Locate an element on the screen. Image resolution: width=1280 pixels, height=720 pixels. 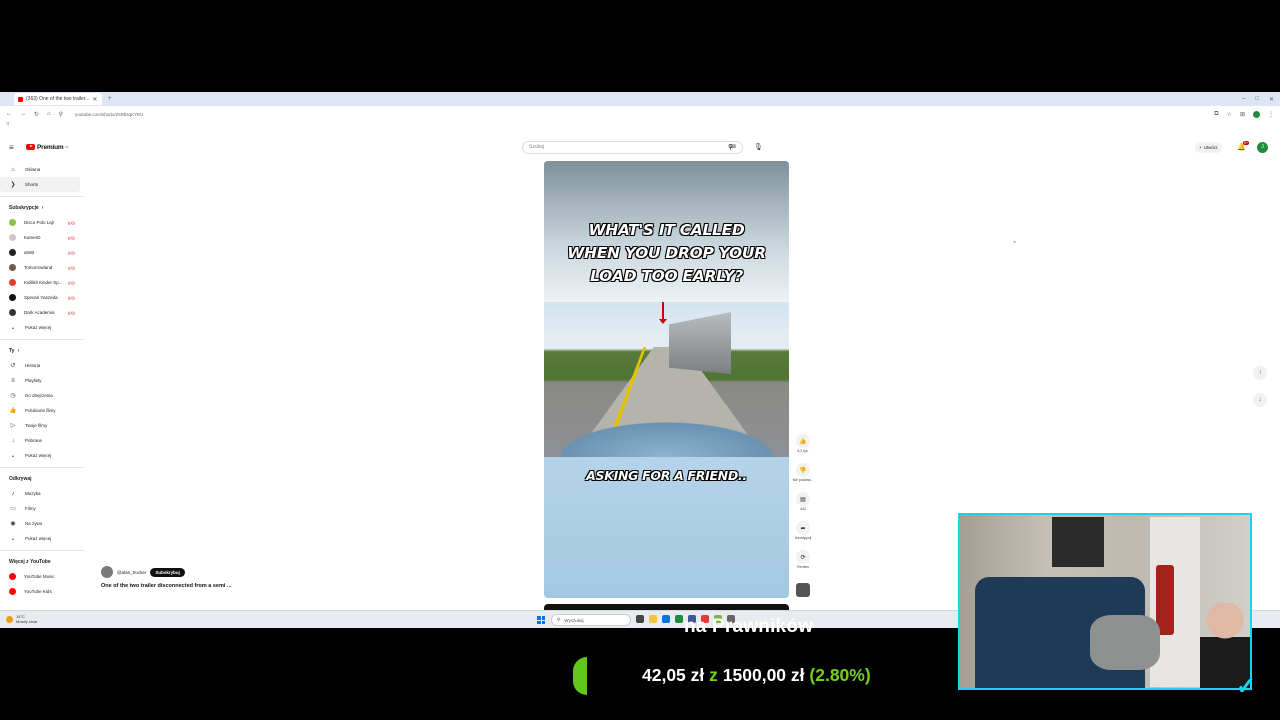
subscription-item: YouTube Music is located at coordinates (43, 576).